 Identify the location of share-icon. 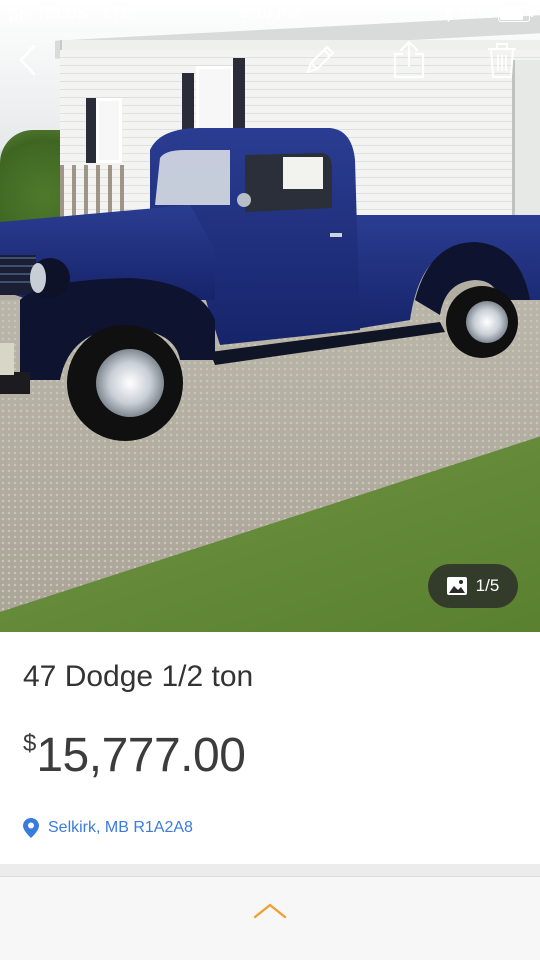
(409, 59).